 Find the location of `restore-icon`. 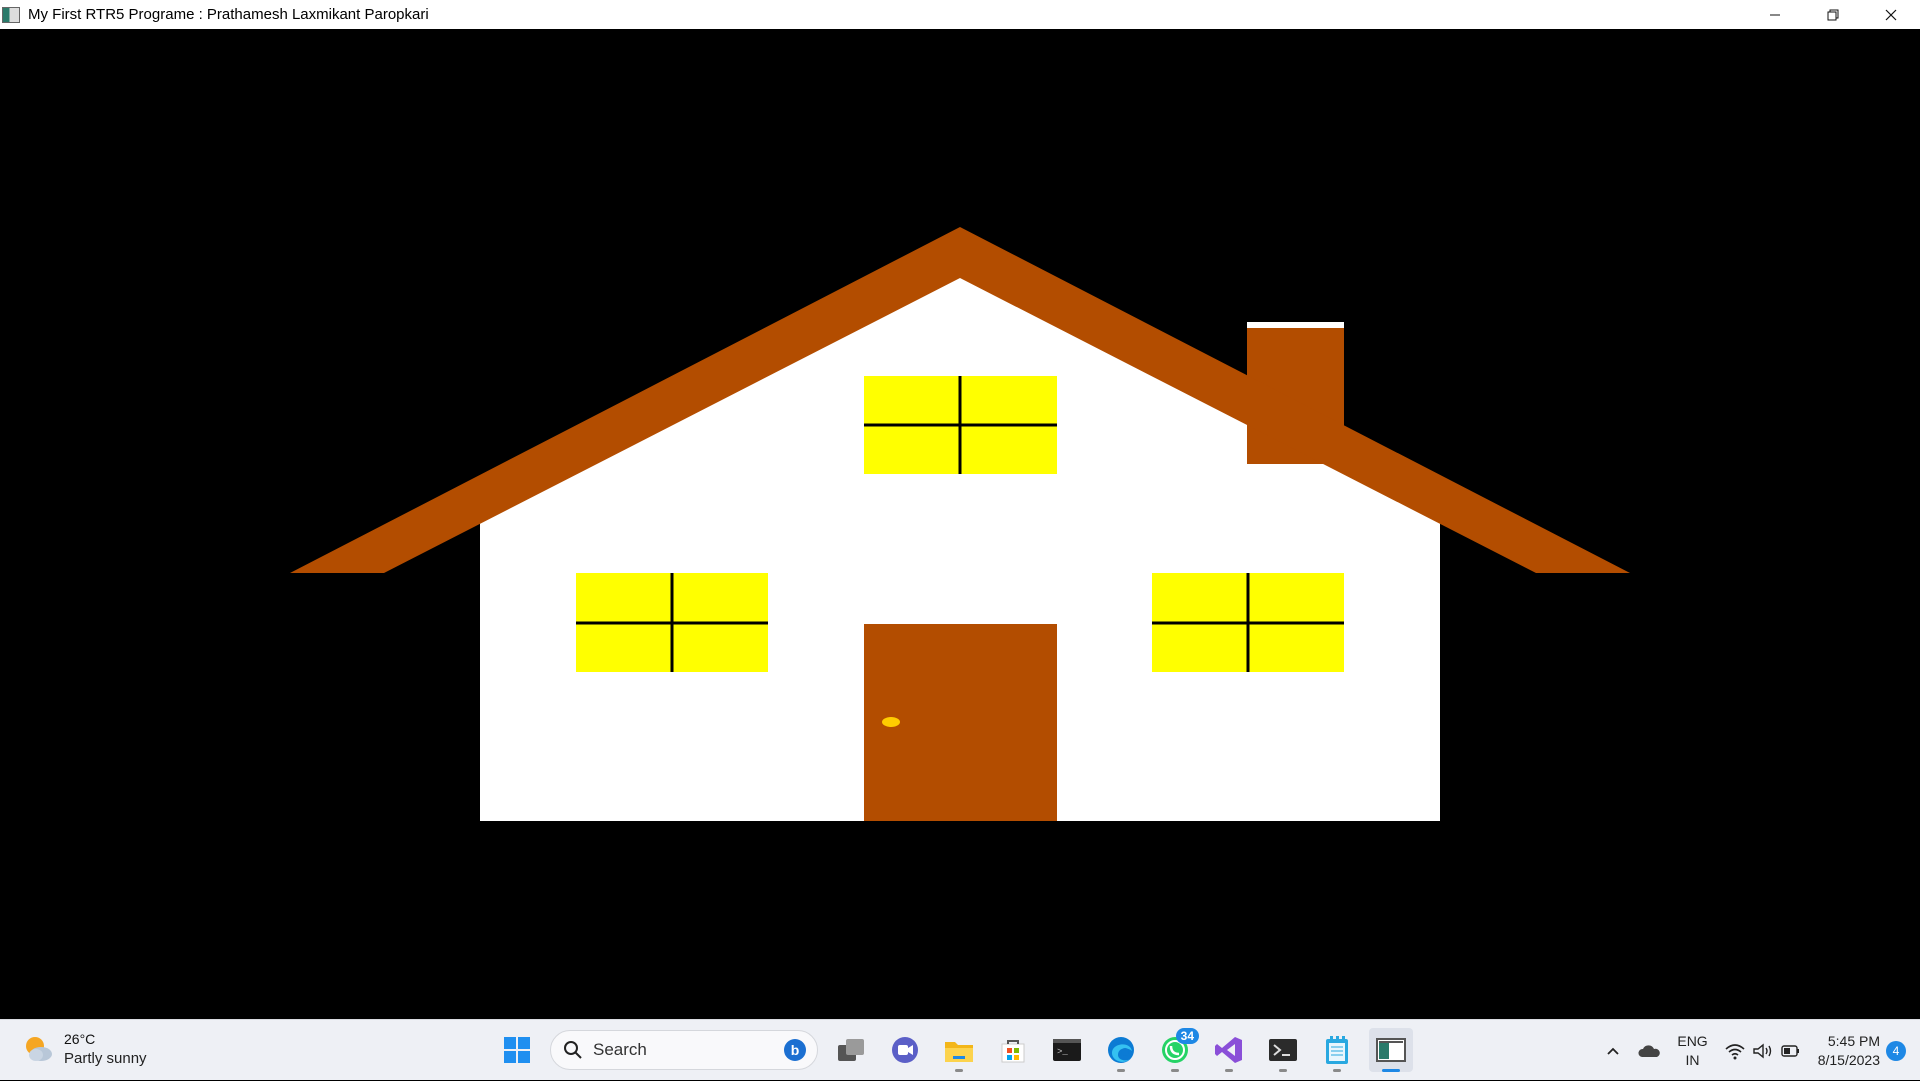

restore-icon is located at coordinates (1833, 14).